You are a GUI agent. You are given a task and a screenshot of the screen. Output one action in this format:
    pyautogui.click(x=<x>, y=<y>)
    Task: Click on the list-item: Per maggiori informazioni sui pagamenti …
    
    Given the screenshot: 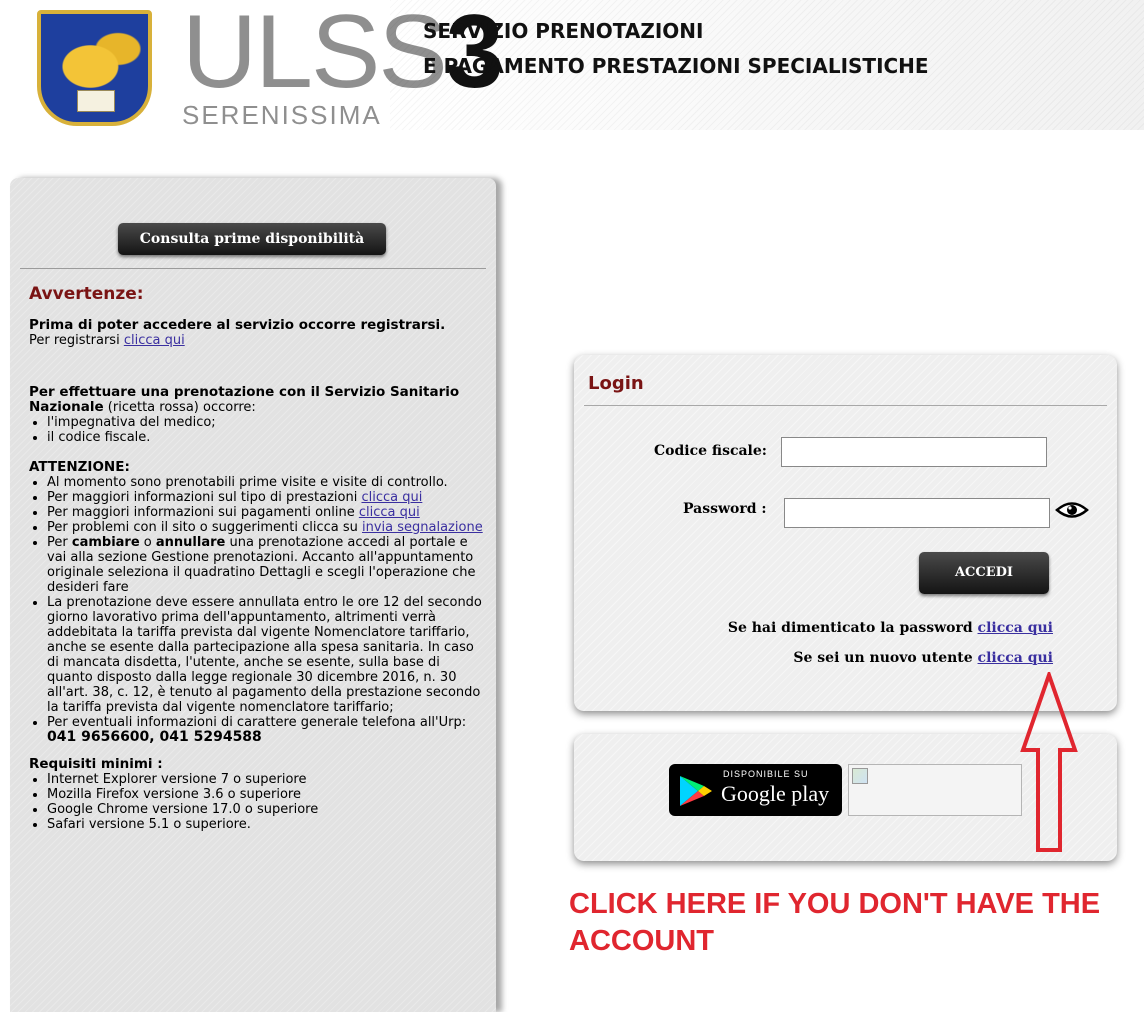 What is the action you would take?
    pyautogui.click(x=268, y=512)
    